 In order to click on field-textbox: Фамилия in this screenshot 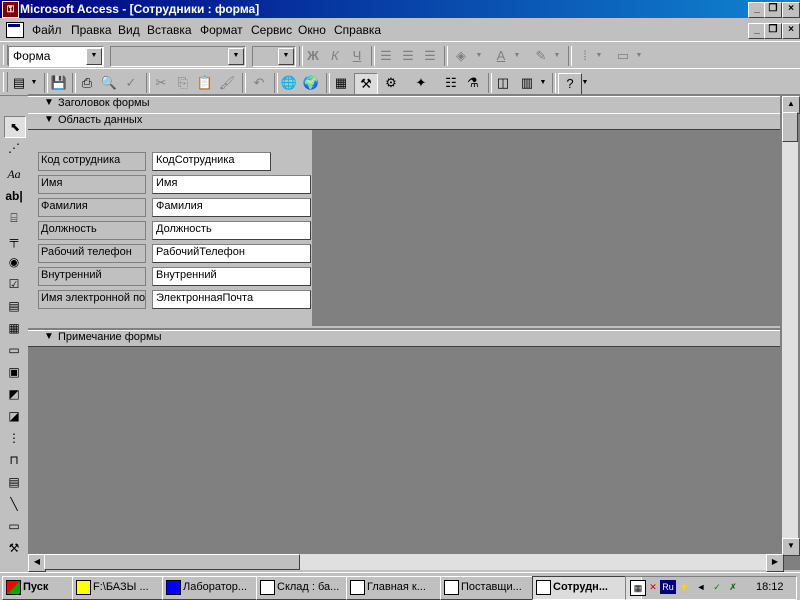, I will do `click(231, 207)`.